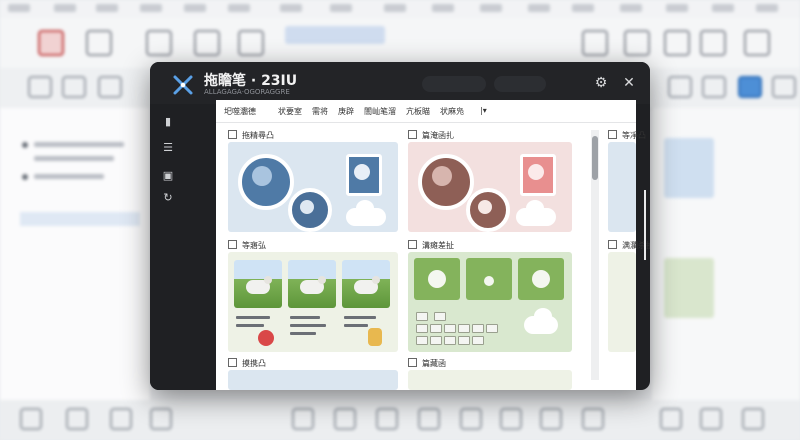  Describe the element at coordinates (247, 363) in the screenshot. I see `section-title: 摸携凸` at that location.